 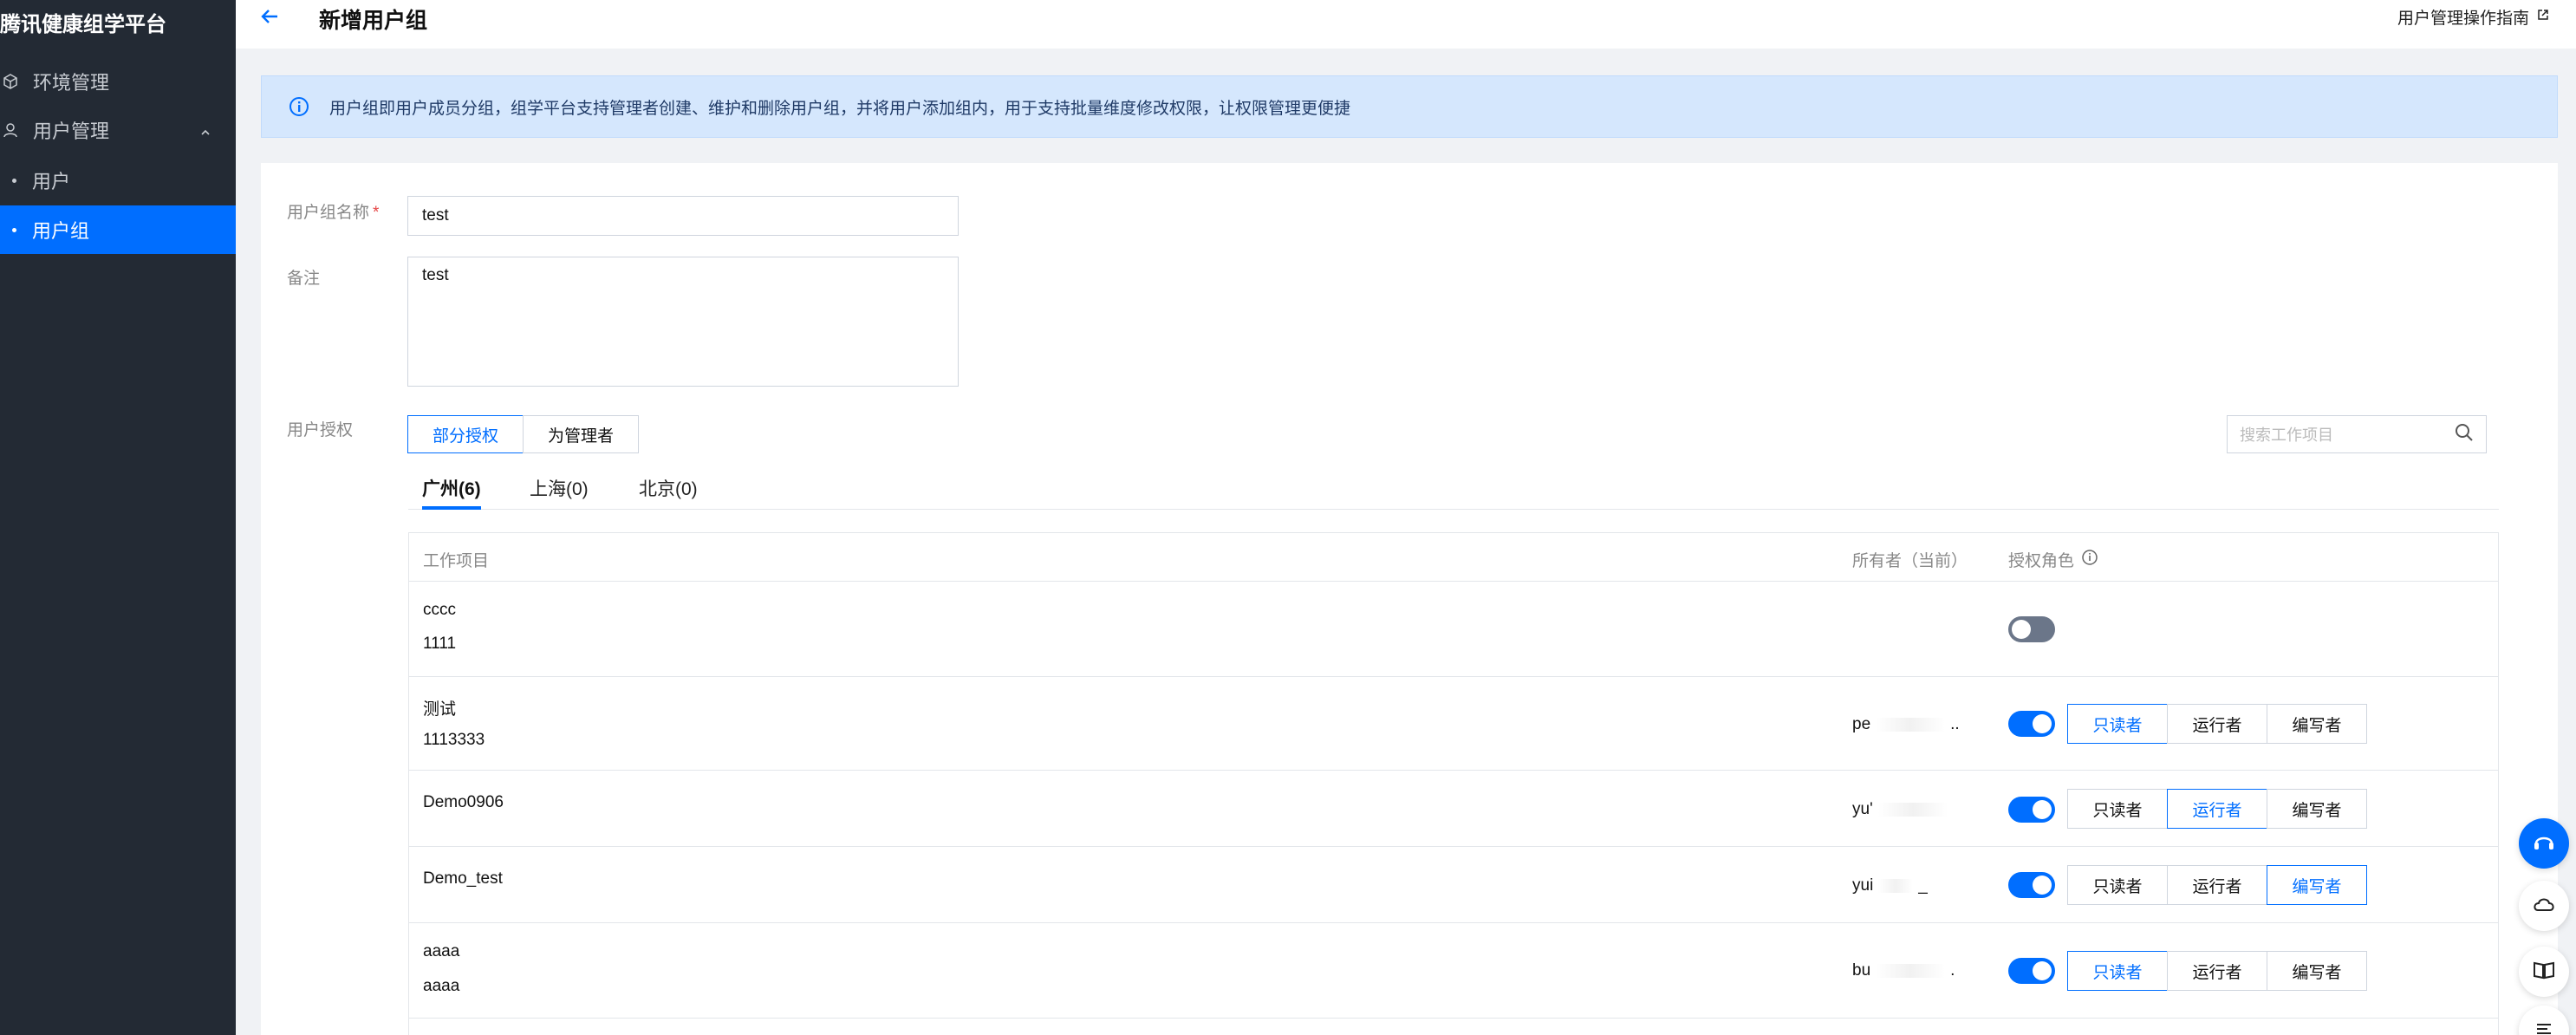 What do you see at coordinates (1453, 724) in the screenshot?
I see `table-row: 测试 1113333 pe.. 只读者 运行者 编写者` at bounding box center [1453, 724].